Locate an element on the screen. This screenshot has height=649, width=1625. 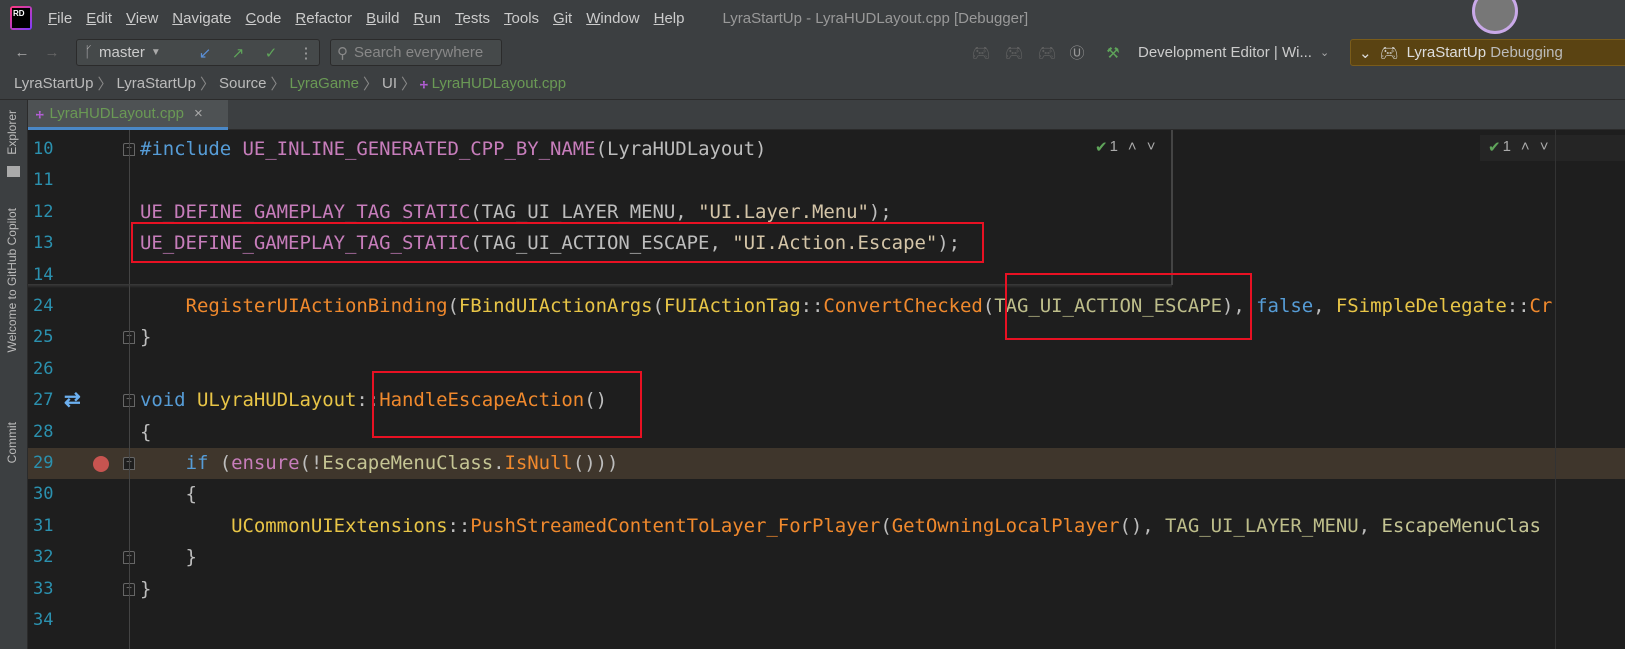
code-line: 28 { is located at coordinates (826, 432).